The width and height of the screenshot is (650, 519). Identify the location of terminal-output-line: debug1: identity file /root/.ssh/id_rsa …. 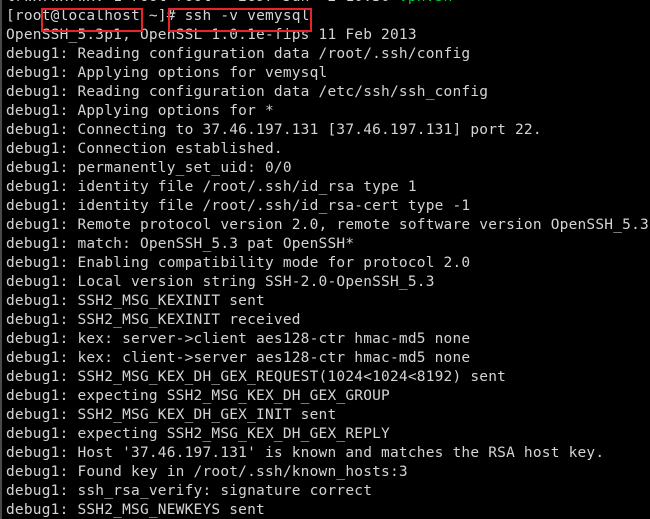
(211, 187).